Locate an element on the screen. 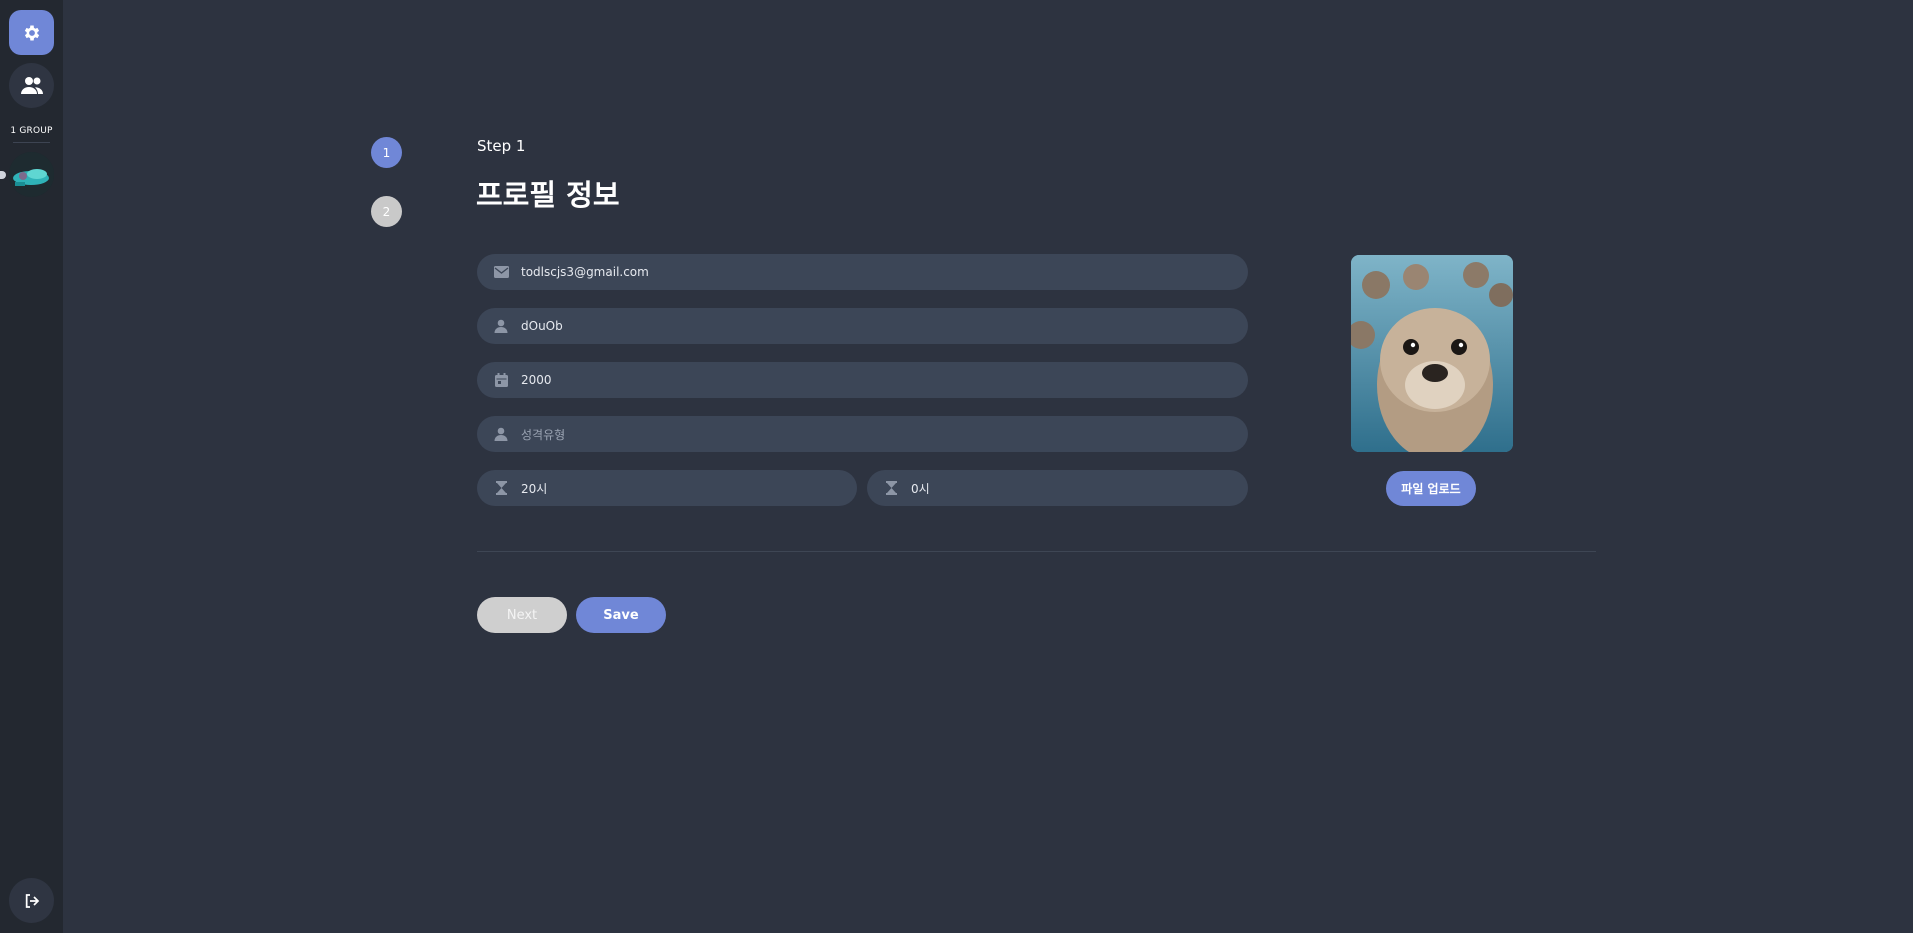 Image resolution: width=1913 pixels, height=933 pixels. envelope-icon is located at coordinates (501, 272).